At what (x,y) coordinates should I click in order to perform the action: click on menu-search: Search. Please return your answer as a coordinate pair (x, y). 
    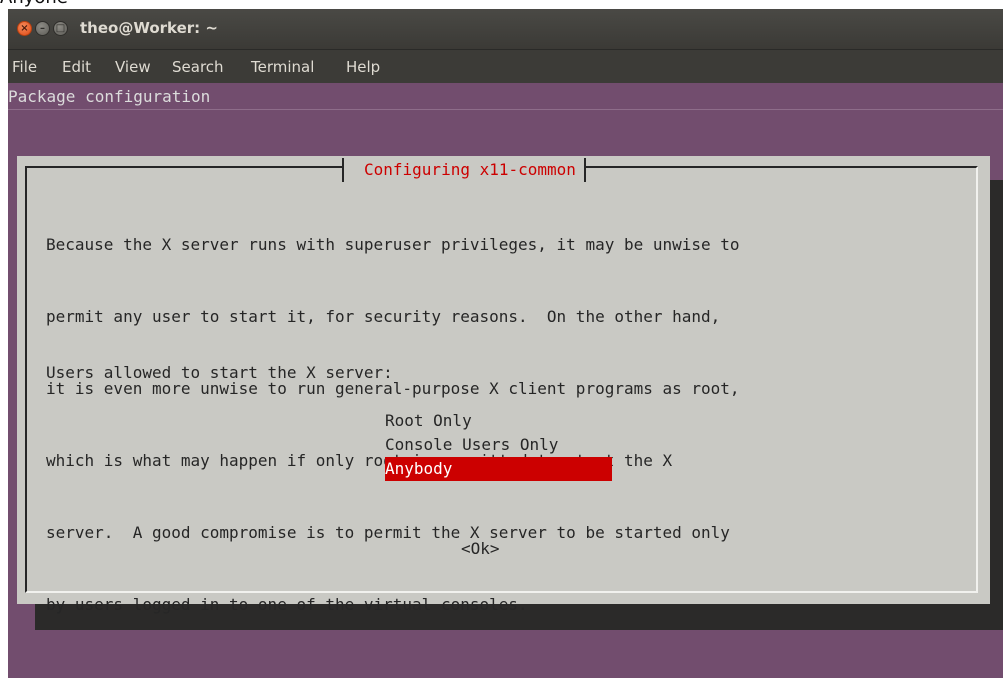
    Looking at the image, I should click on (198, 67).